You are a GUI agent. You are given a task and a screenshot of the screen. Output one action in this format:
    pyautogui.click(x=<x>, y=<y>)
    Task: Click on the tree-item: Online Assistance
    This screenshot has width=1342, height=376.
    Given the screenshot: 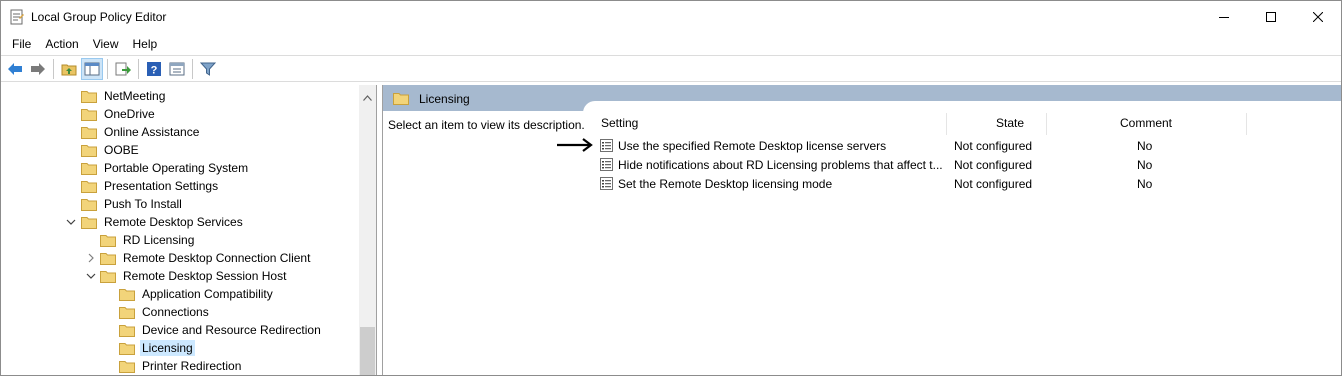 What is the action you would take?
    pyautogui.click(x=141, y=132)
    